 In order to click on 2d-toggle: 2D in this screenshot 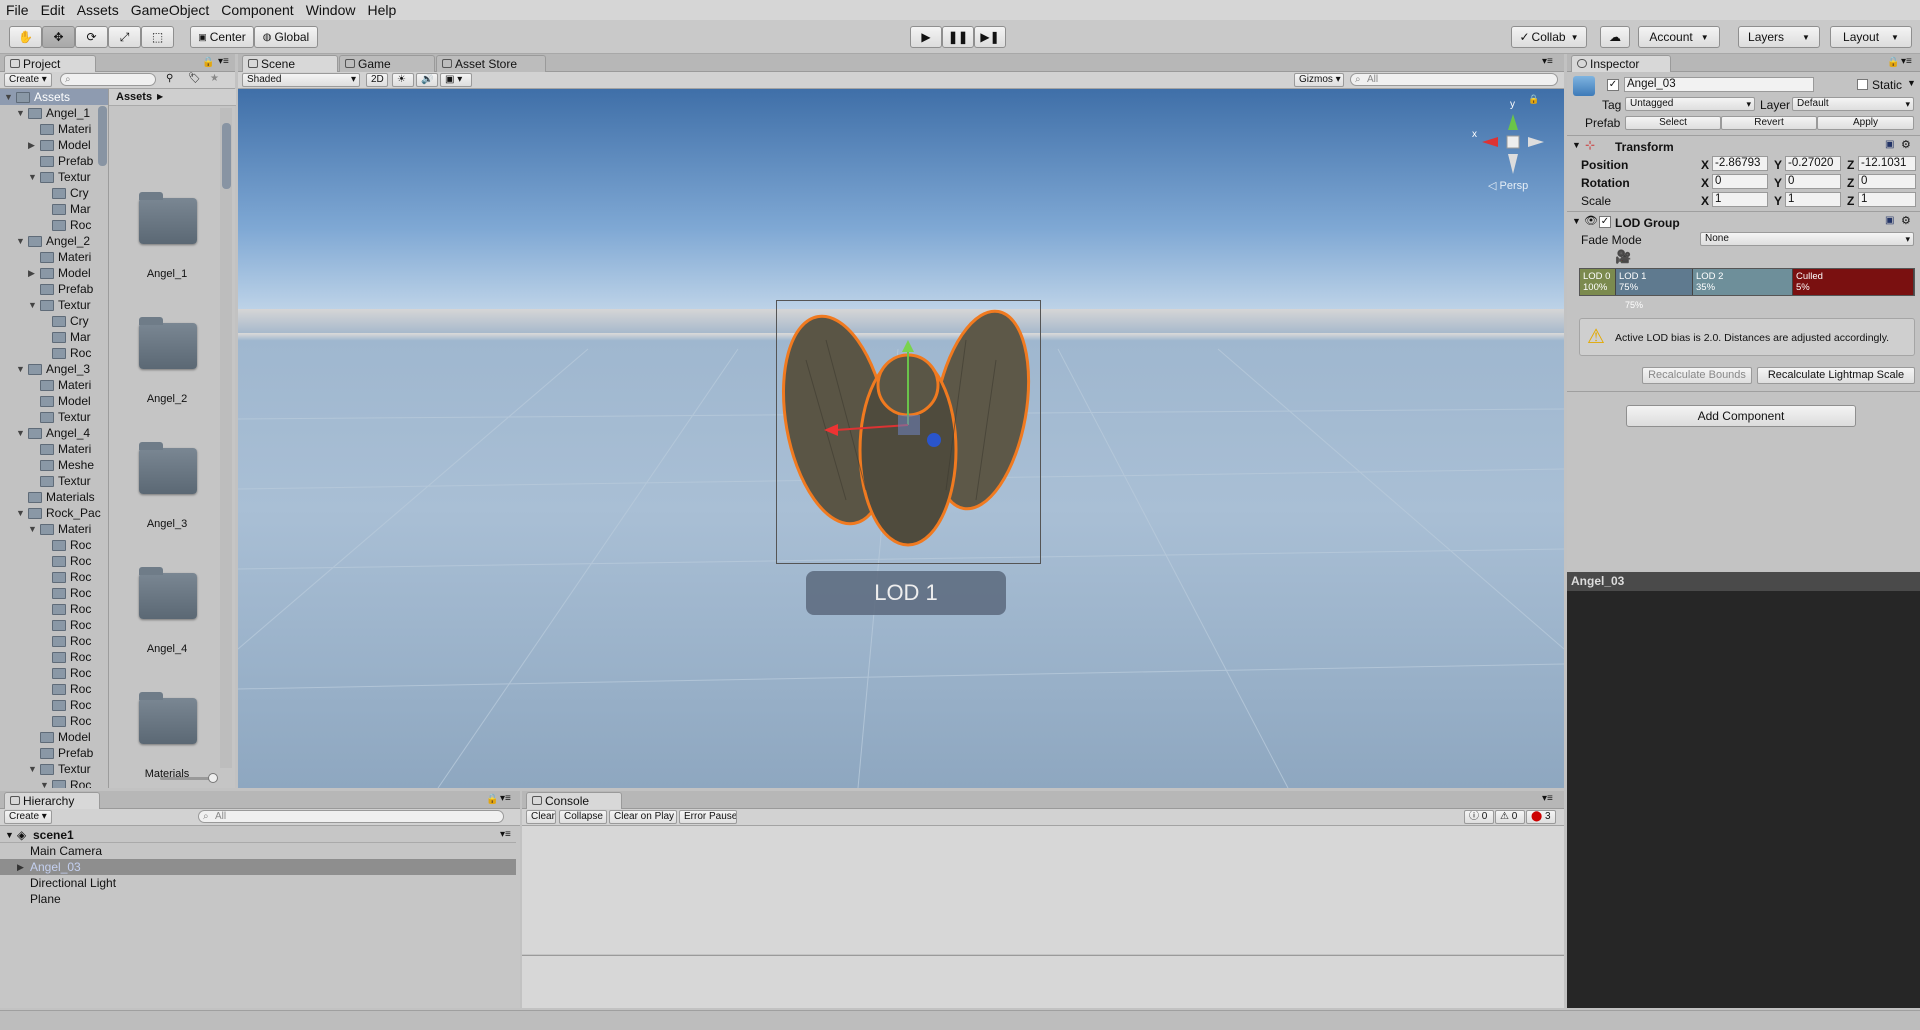, I will do `click(377, 80)`.